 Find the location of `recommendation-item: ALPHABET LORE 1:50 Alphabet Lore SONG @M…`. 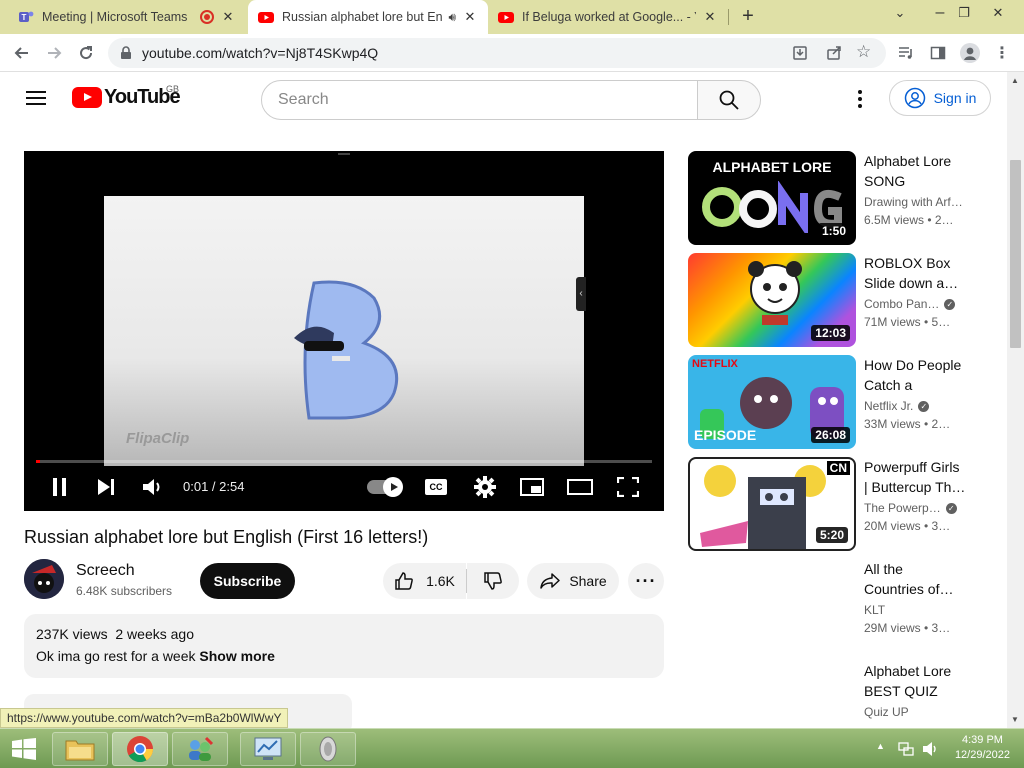

recommendation-item: ALPHABET LORE 1:50 Alphabet Lore SONG @M… is located at coordinates (843, 198).